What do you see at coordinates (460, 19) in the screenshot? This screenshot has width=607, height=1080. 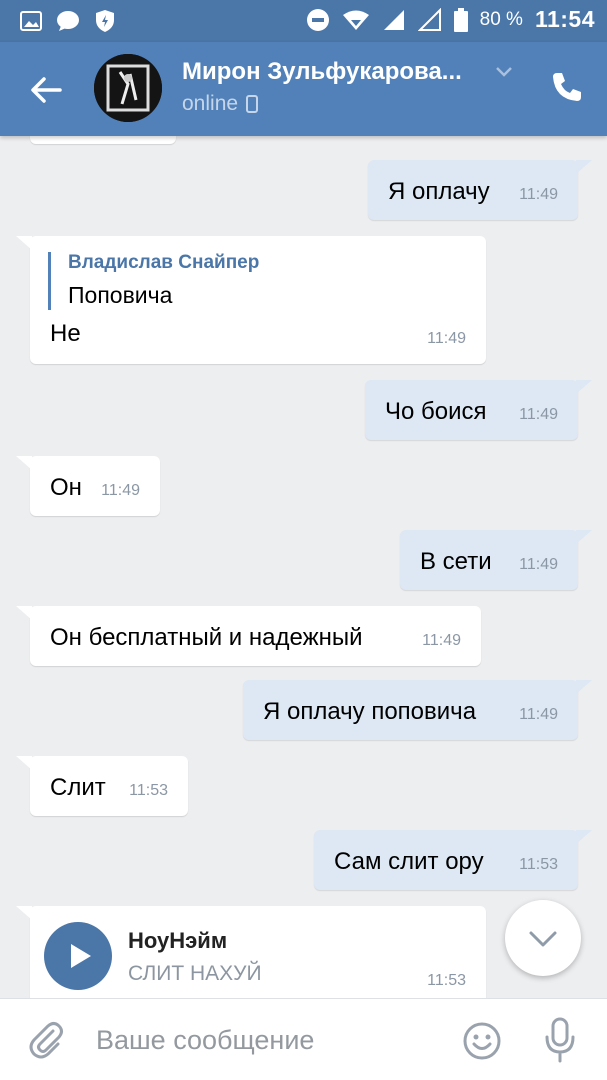 I see `battery-icon` at bounding box center [460, 19].